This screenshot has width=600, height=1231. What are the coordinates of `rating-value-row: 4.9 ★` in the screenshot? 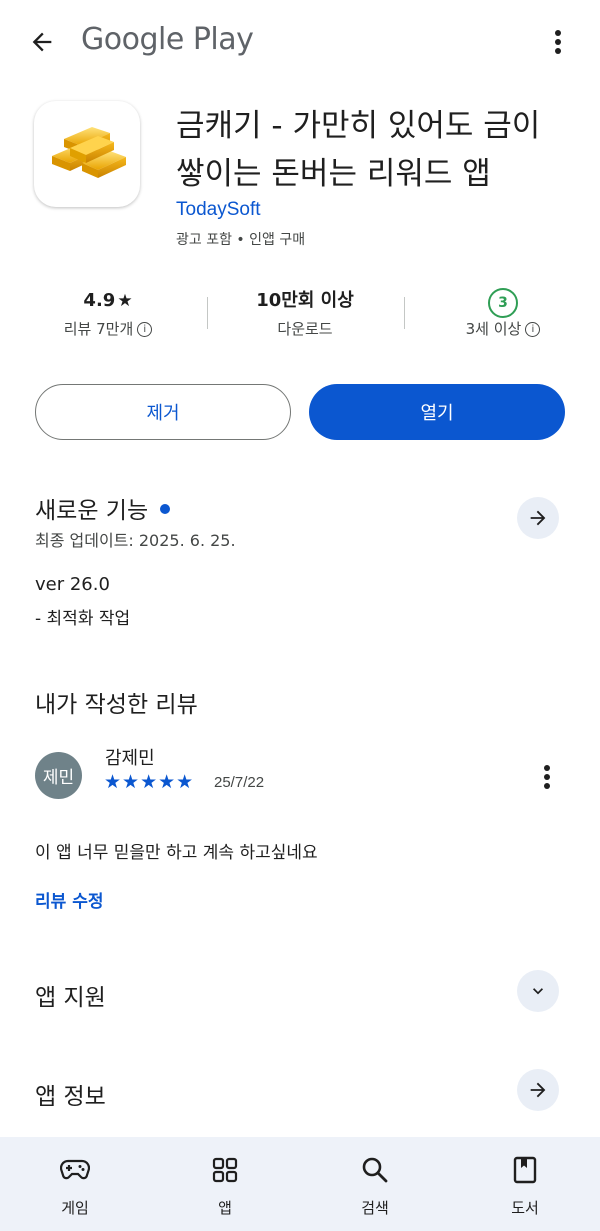 It's located at (108, 301).